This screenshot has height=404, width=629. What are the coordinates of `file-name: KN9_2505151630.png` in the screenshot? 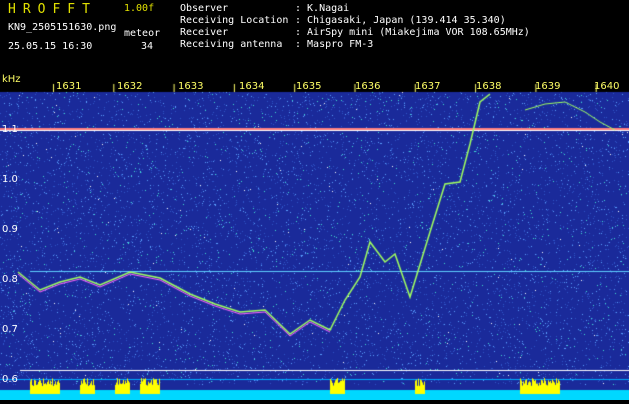 It's located at (62, 27).